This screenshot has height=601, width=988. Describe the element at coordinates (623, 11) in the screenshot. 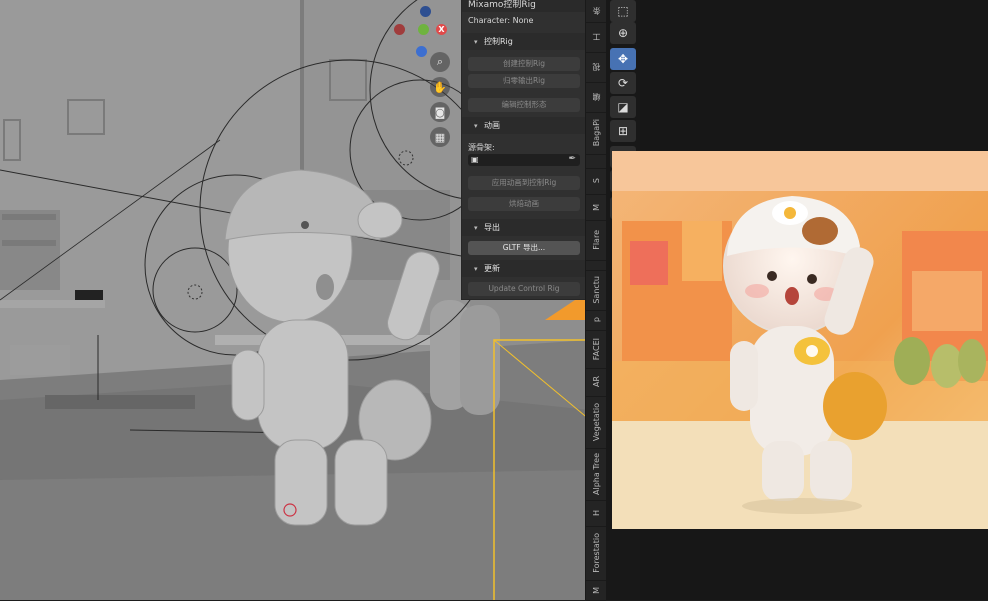

I see `select-box-icon: ⬚` at that location.